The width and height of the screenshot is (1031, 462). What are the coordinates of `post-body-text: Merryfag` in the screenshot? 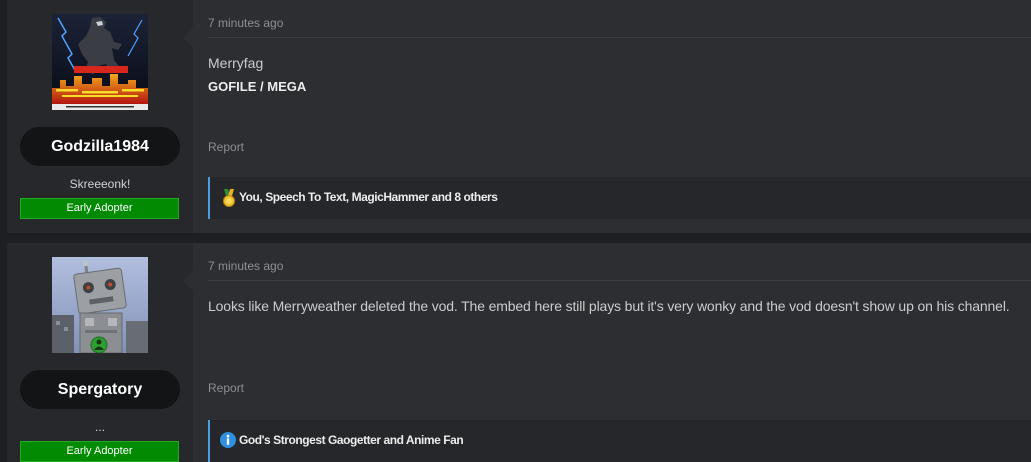 It's located at (236, 63).